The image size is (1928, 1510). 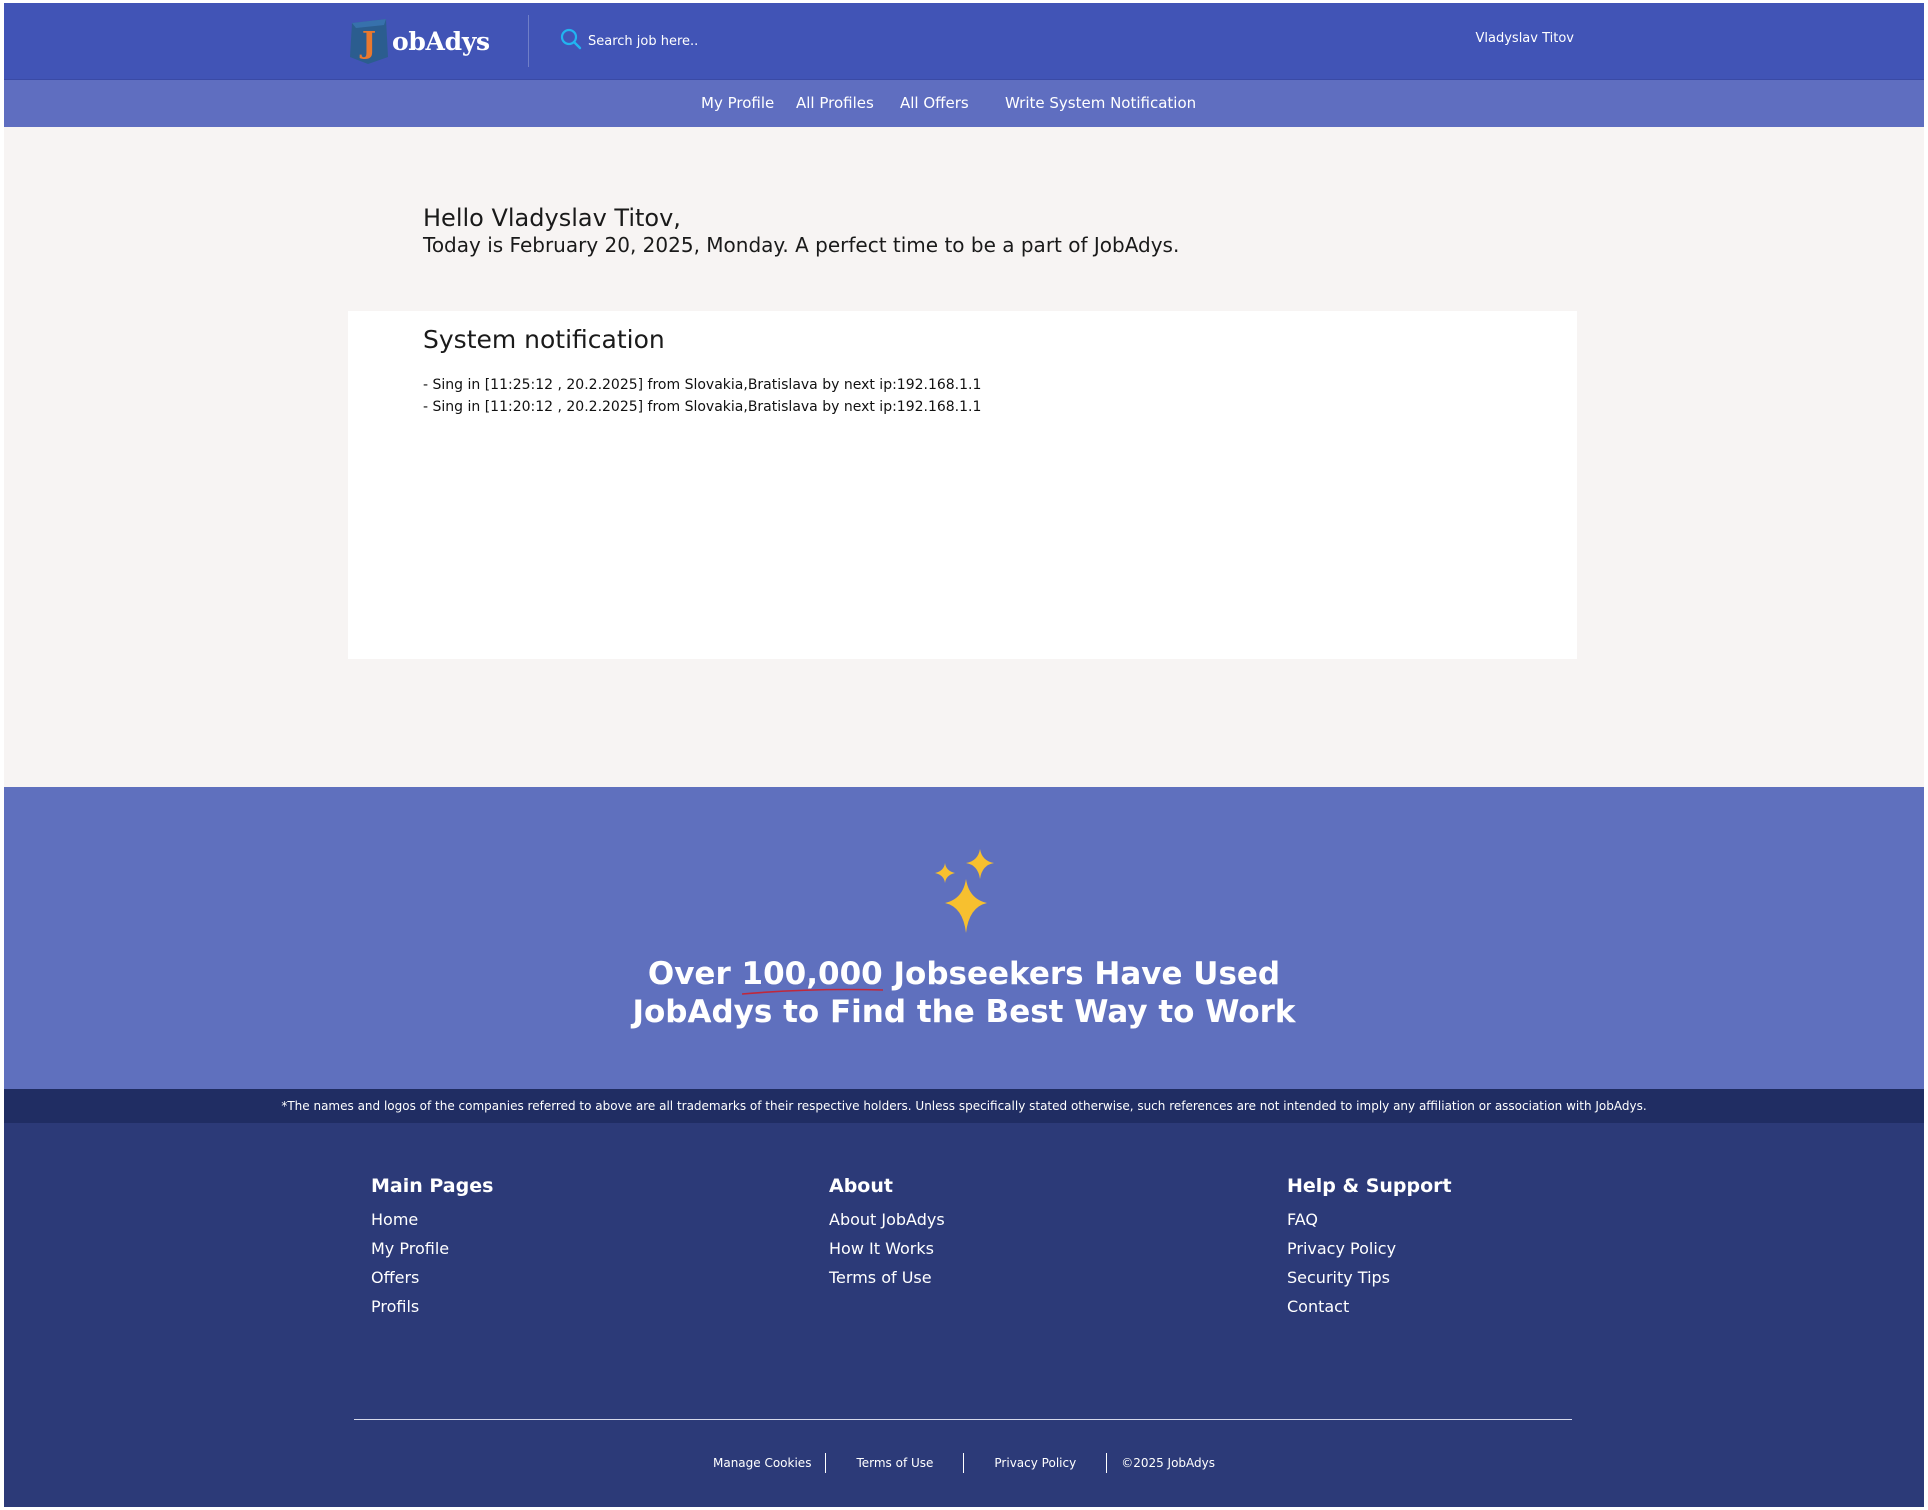 I want to click on notification-title: System notification, so click(x=544, y=339).